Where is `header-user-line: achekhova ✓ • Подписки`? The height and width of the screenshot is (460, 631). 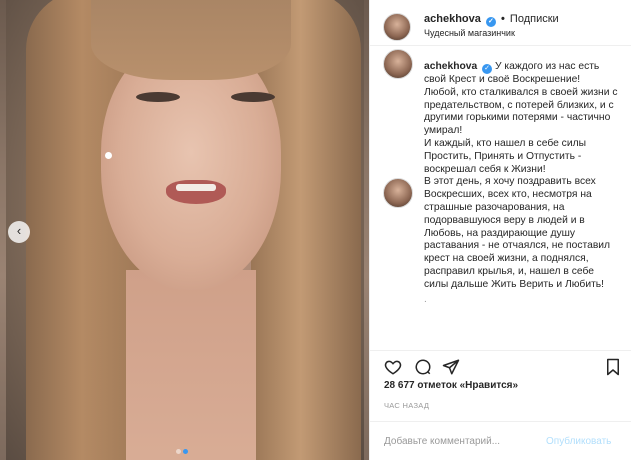 header-user-line: achekhova ✓ • Подписки is located at coordinates (491, 20).